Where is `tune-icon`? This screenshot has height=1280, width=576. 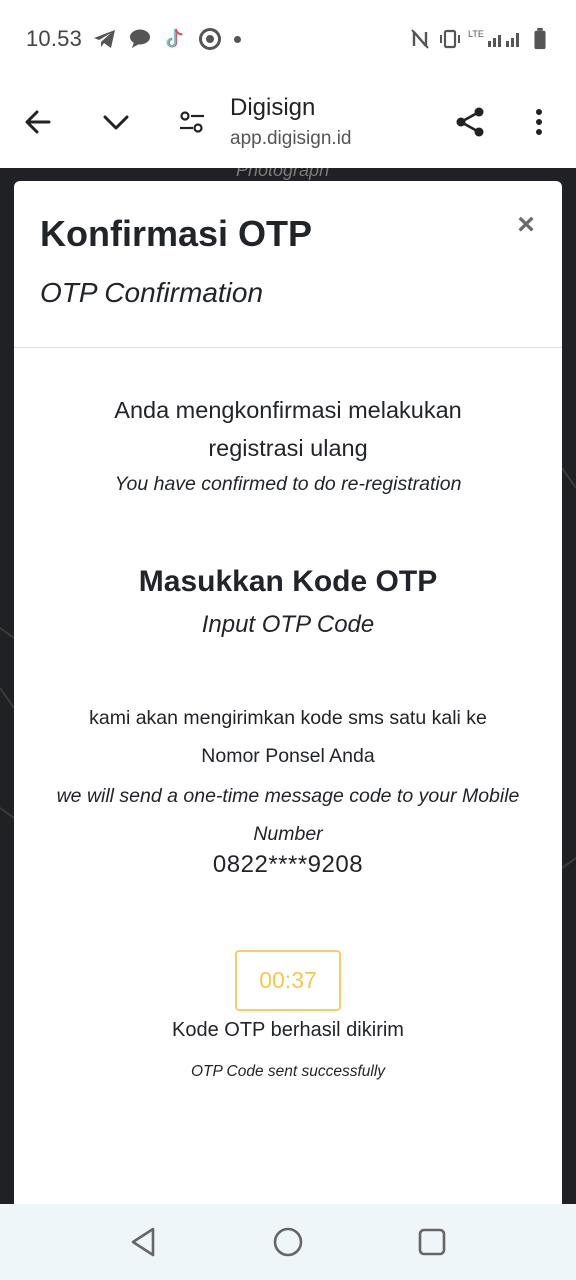 tune-icon is located at coordinates (192, 122).